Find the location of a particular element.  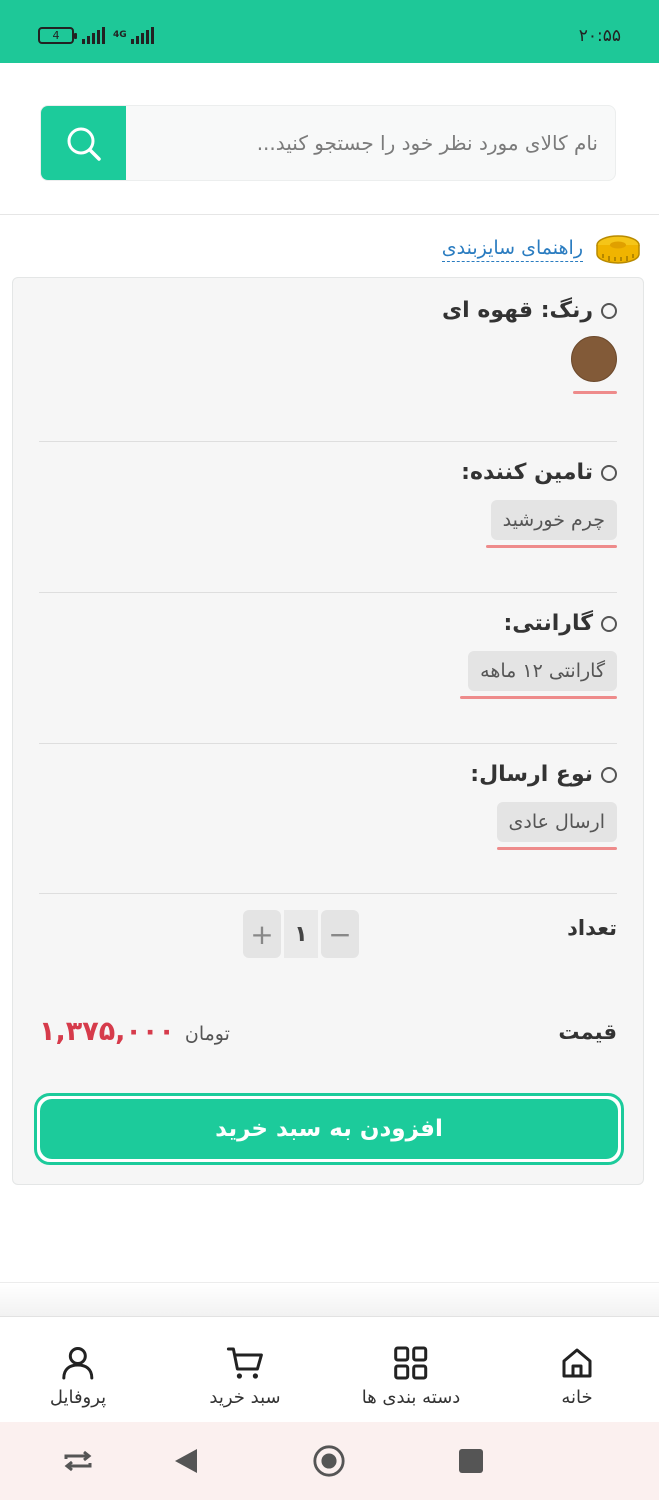

home-circle-icon is located at coordinates (329, 1461).